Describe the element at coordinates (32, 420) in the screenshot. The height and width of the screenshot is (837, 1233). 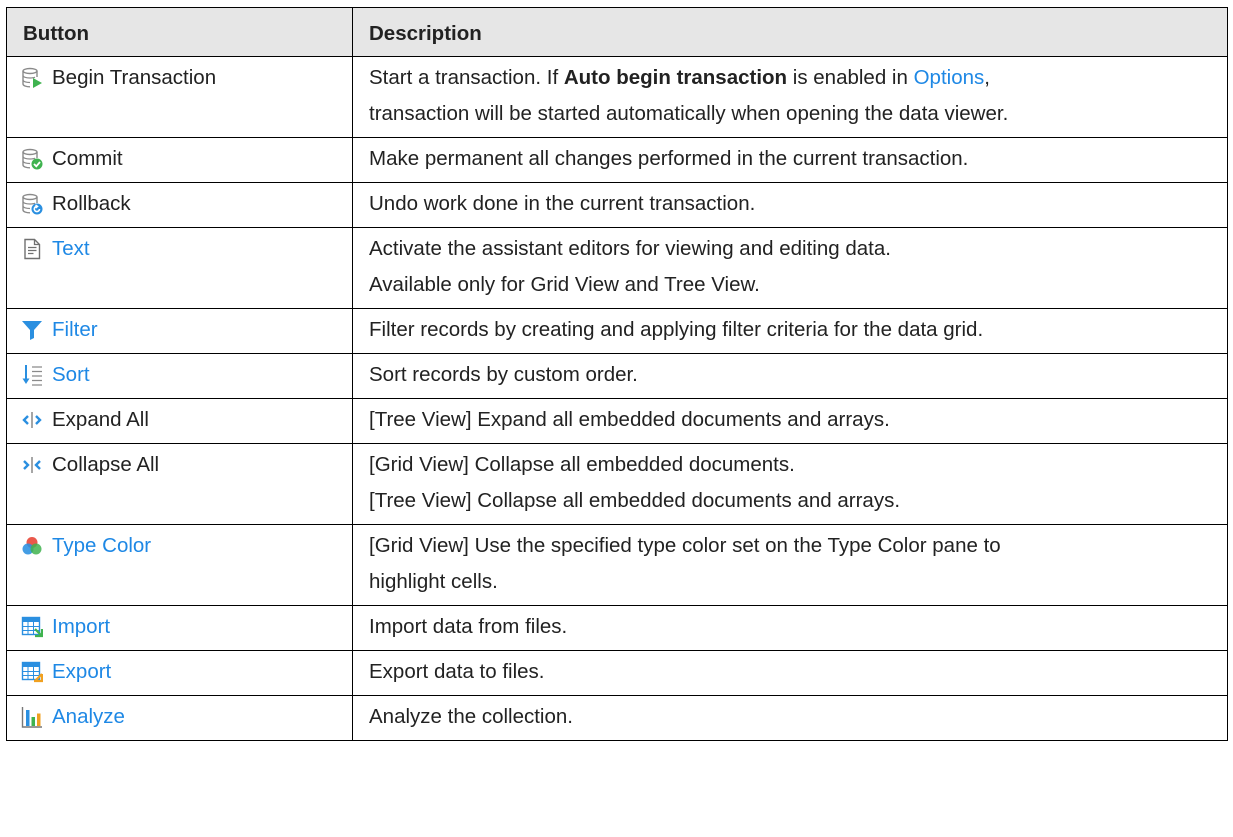
I see `expand-all-icon` at that location.